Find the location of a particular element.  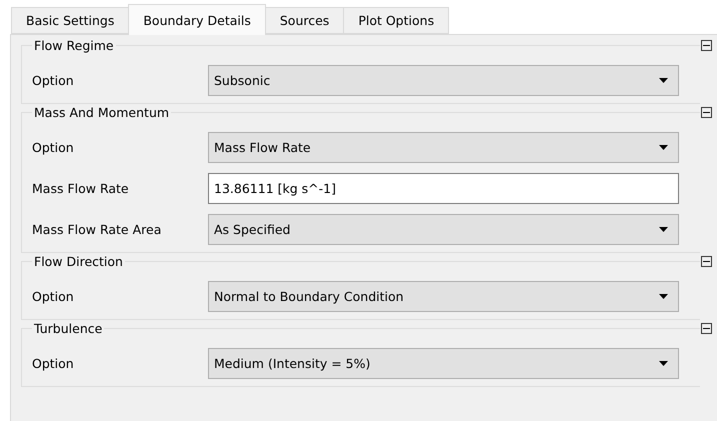

dropdown: As Specified is located at coordinates (443, 229).